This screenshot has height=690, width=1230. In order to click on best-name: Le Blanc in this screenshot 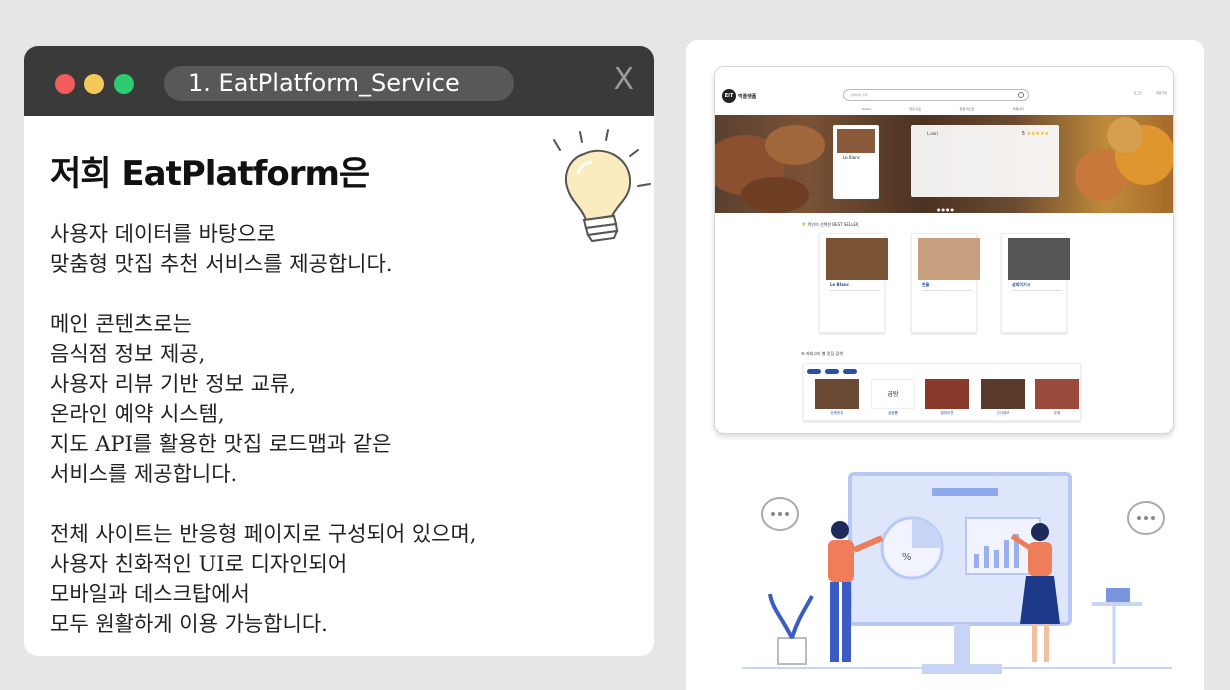, I will do `click(839, 284)`.